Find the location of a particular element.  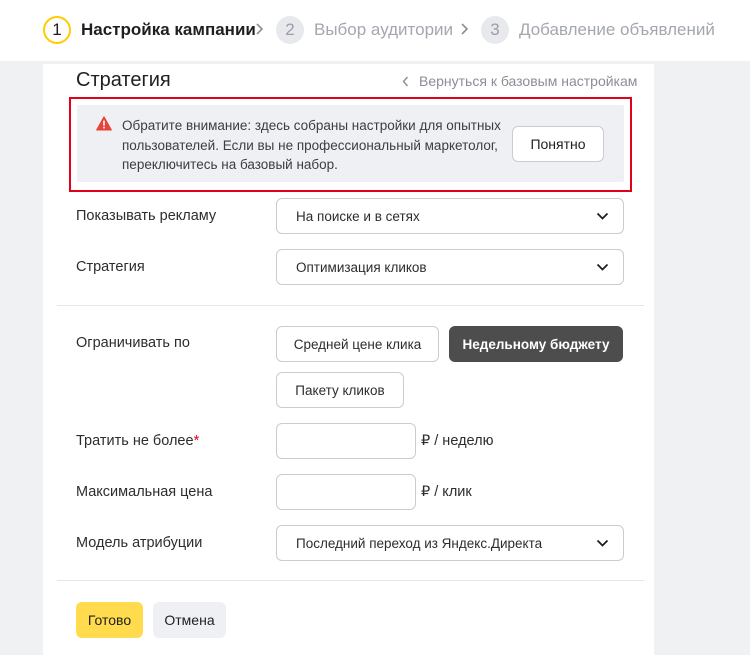

attribution-select: Последний переход из Яндекс.Директа is located at coordinates (450, 543).